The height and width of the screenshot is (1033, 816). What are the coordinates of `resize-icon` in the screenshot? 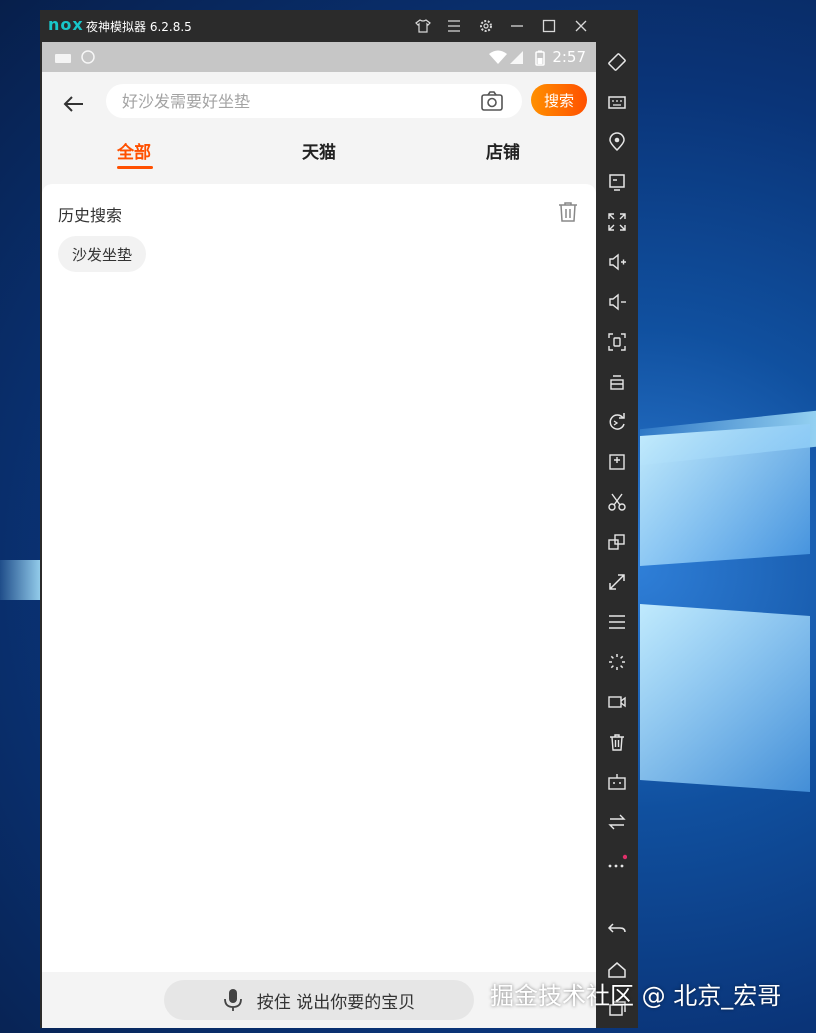 It's located at (617, 582).